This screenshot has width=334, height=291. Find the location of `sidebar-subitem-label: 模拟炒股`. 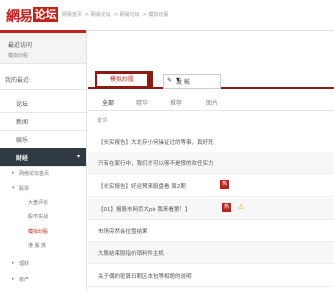

sidebar-subitem-label: 模拟炒股 is located at coordinates (38, 232).